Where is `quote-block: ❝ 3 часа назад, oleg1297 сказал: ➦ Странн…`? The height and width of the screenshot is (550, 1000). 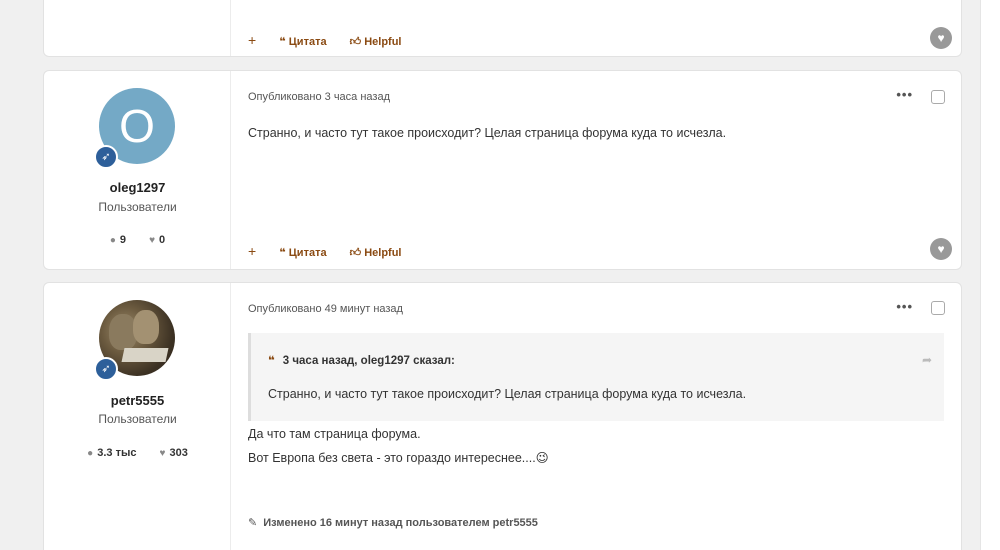
quote-block: ❝ 3 часа назад, oleg1297 сказал: ➦ Странн… is located at coordinates (596, 377).